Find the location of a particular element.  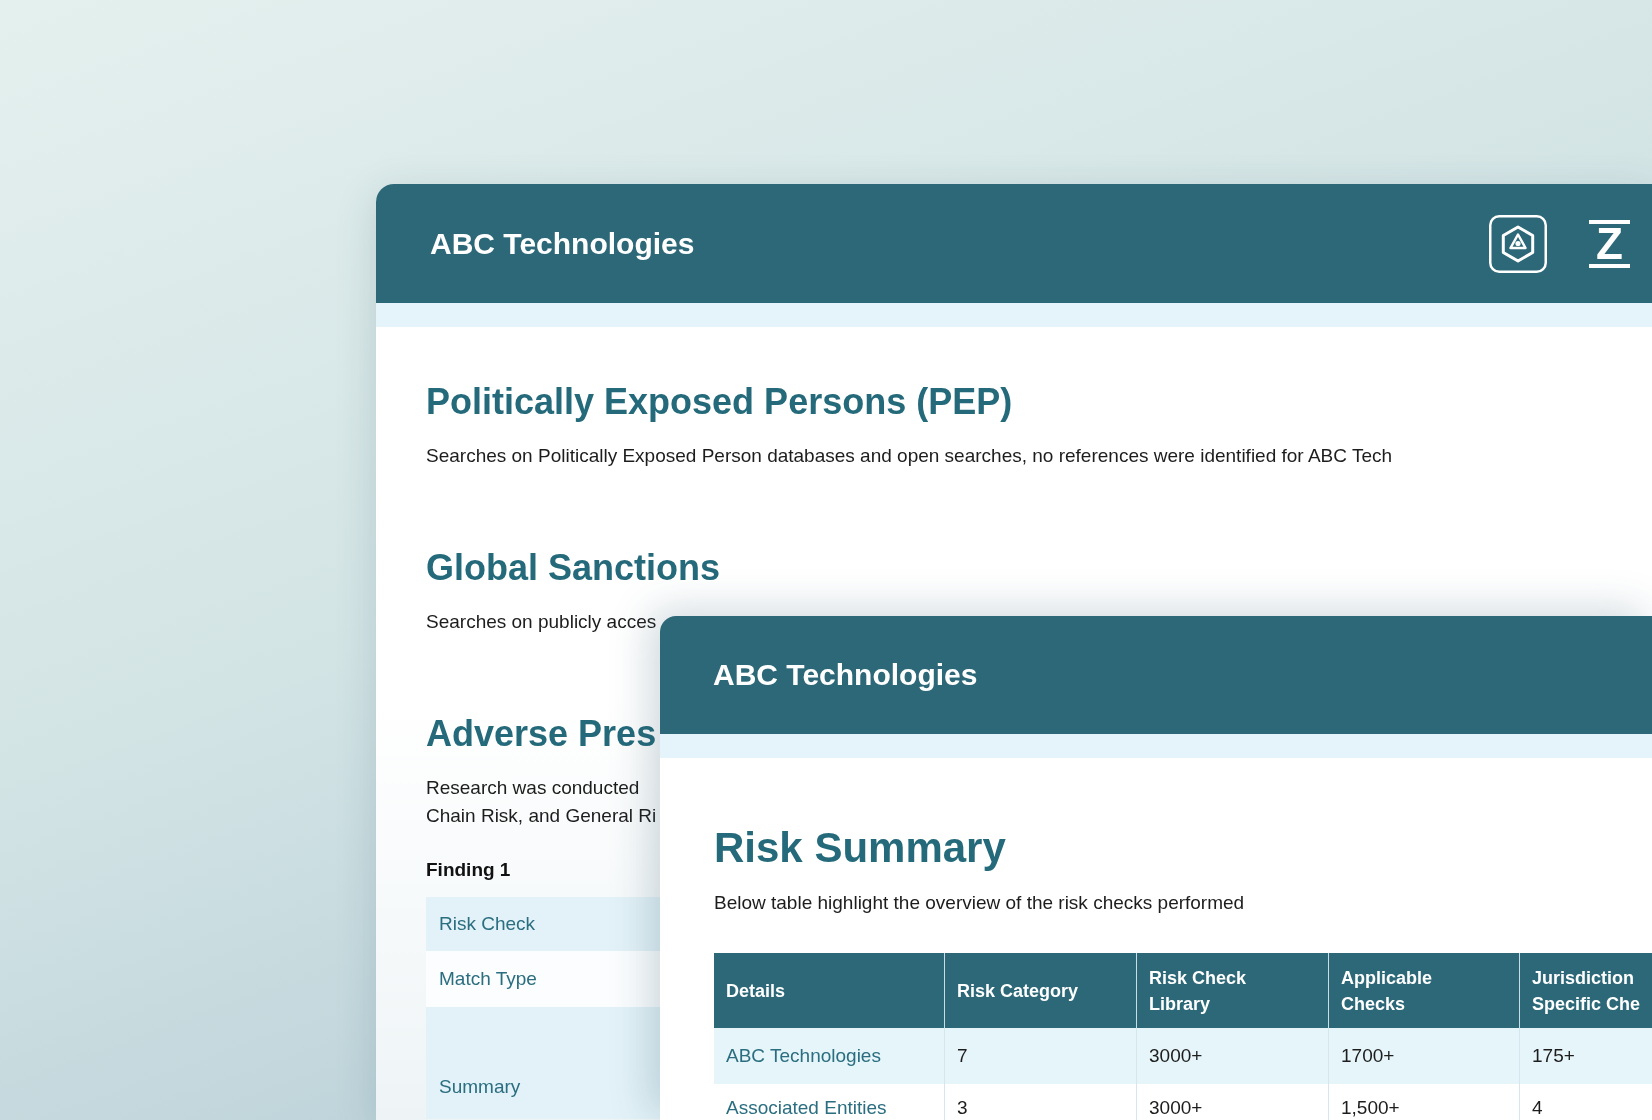

section-heading: Adverse Pres is located at coordinates (541, 733).